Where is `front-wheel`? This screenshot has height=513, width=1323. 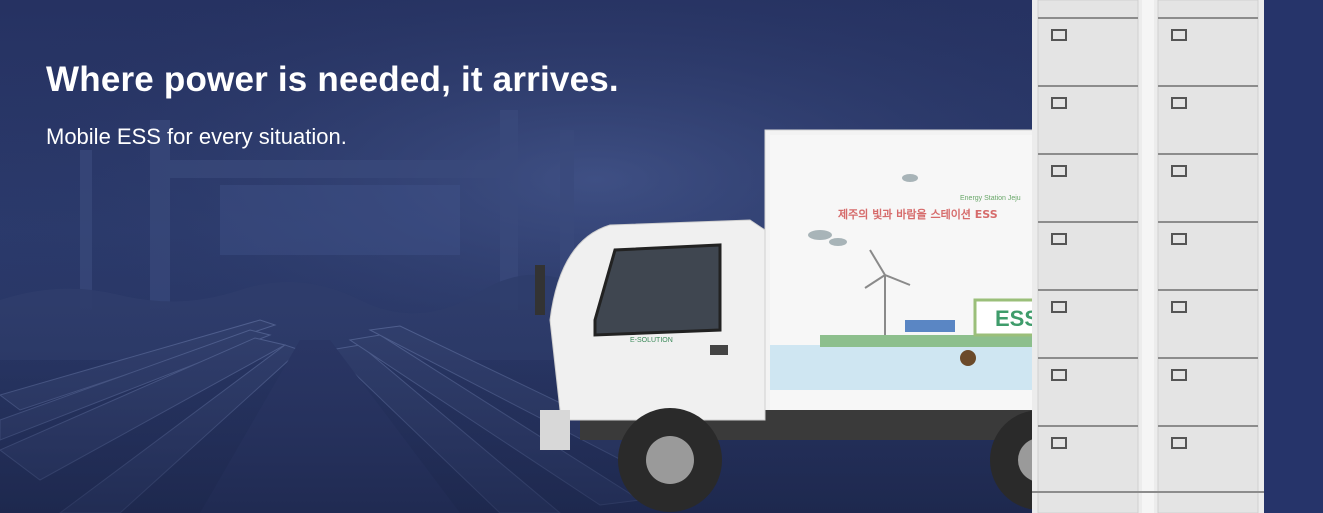
front-wheel is located at coordinates (670, 460).